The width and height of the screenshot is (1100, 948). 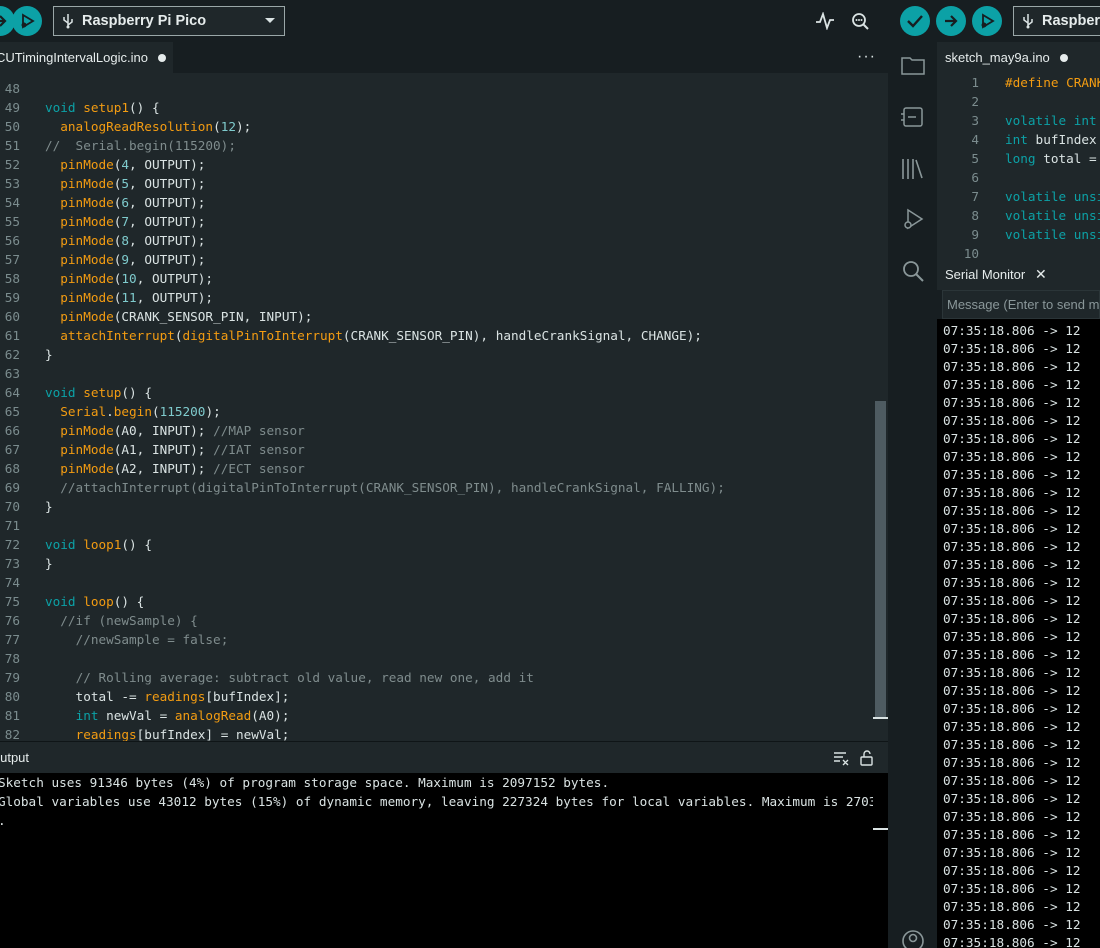 I want to click on line-code: pinMode(11, OUTPUT);, so click(x=137, y=297).